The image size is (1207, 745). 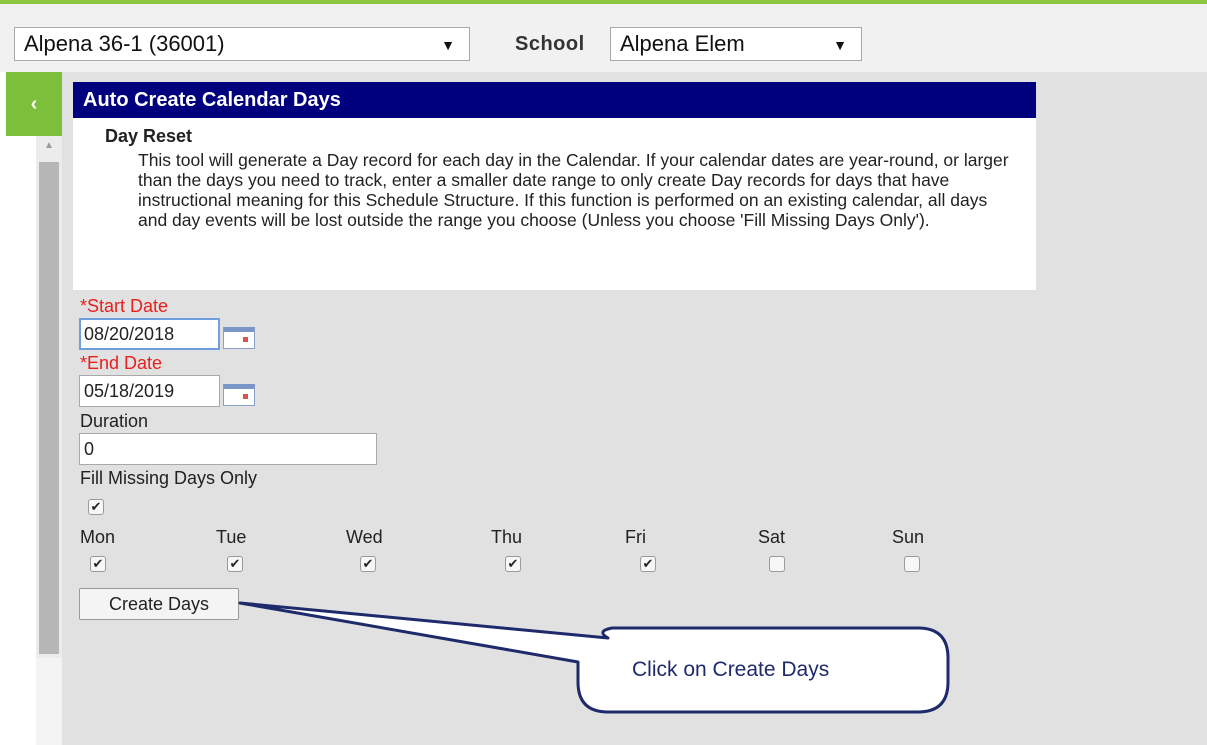 What do you see at coordinates (550, 44) in the screenshot?
I see `school-label: School` at bounding box center [550, 44].